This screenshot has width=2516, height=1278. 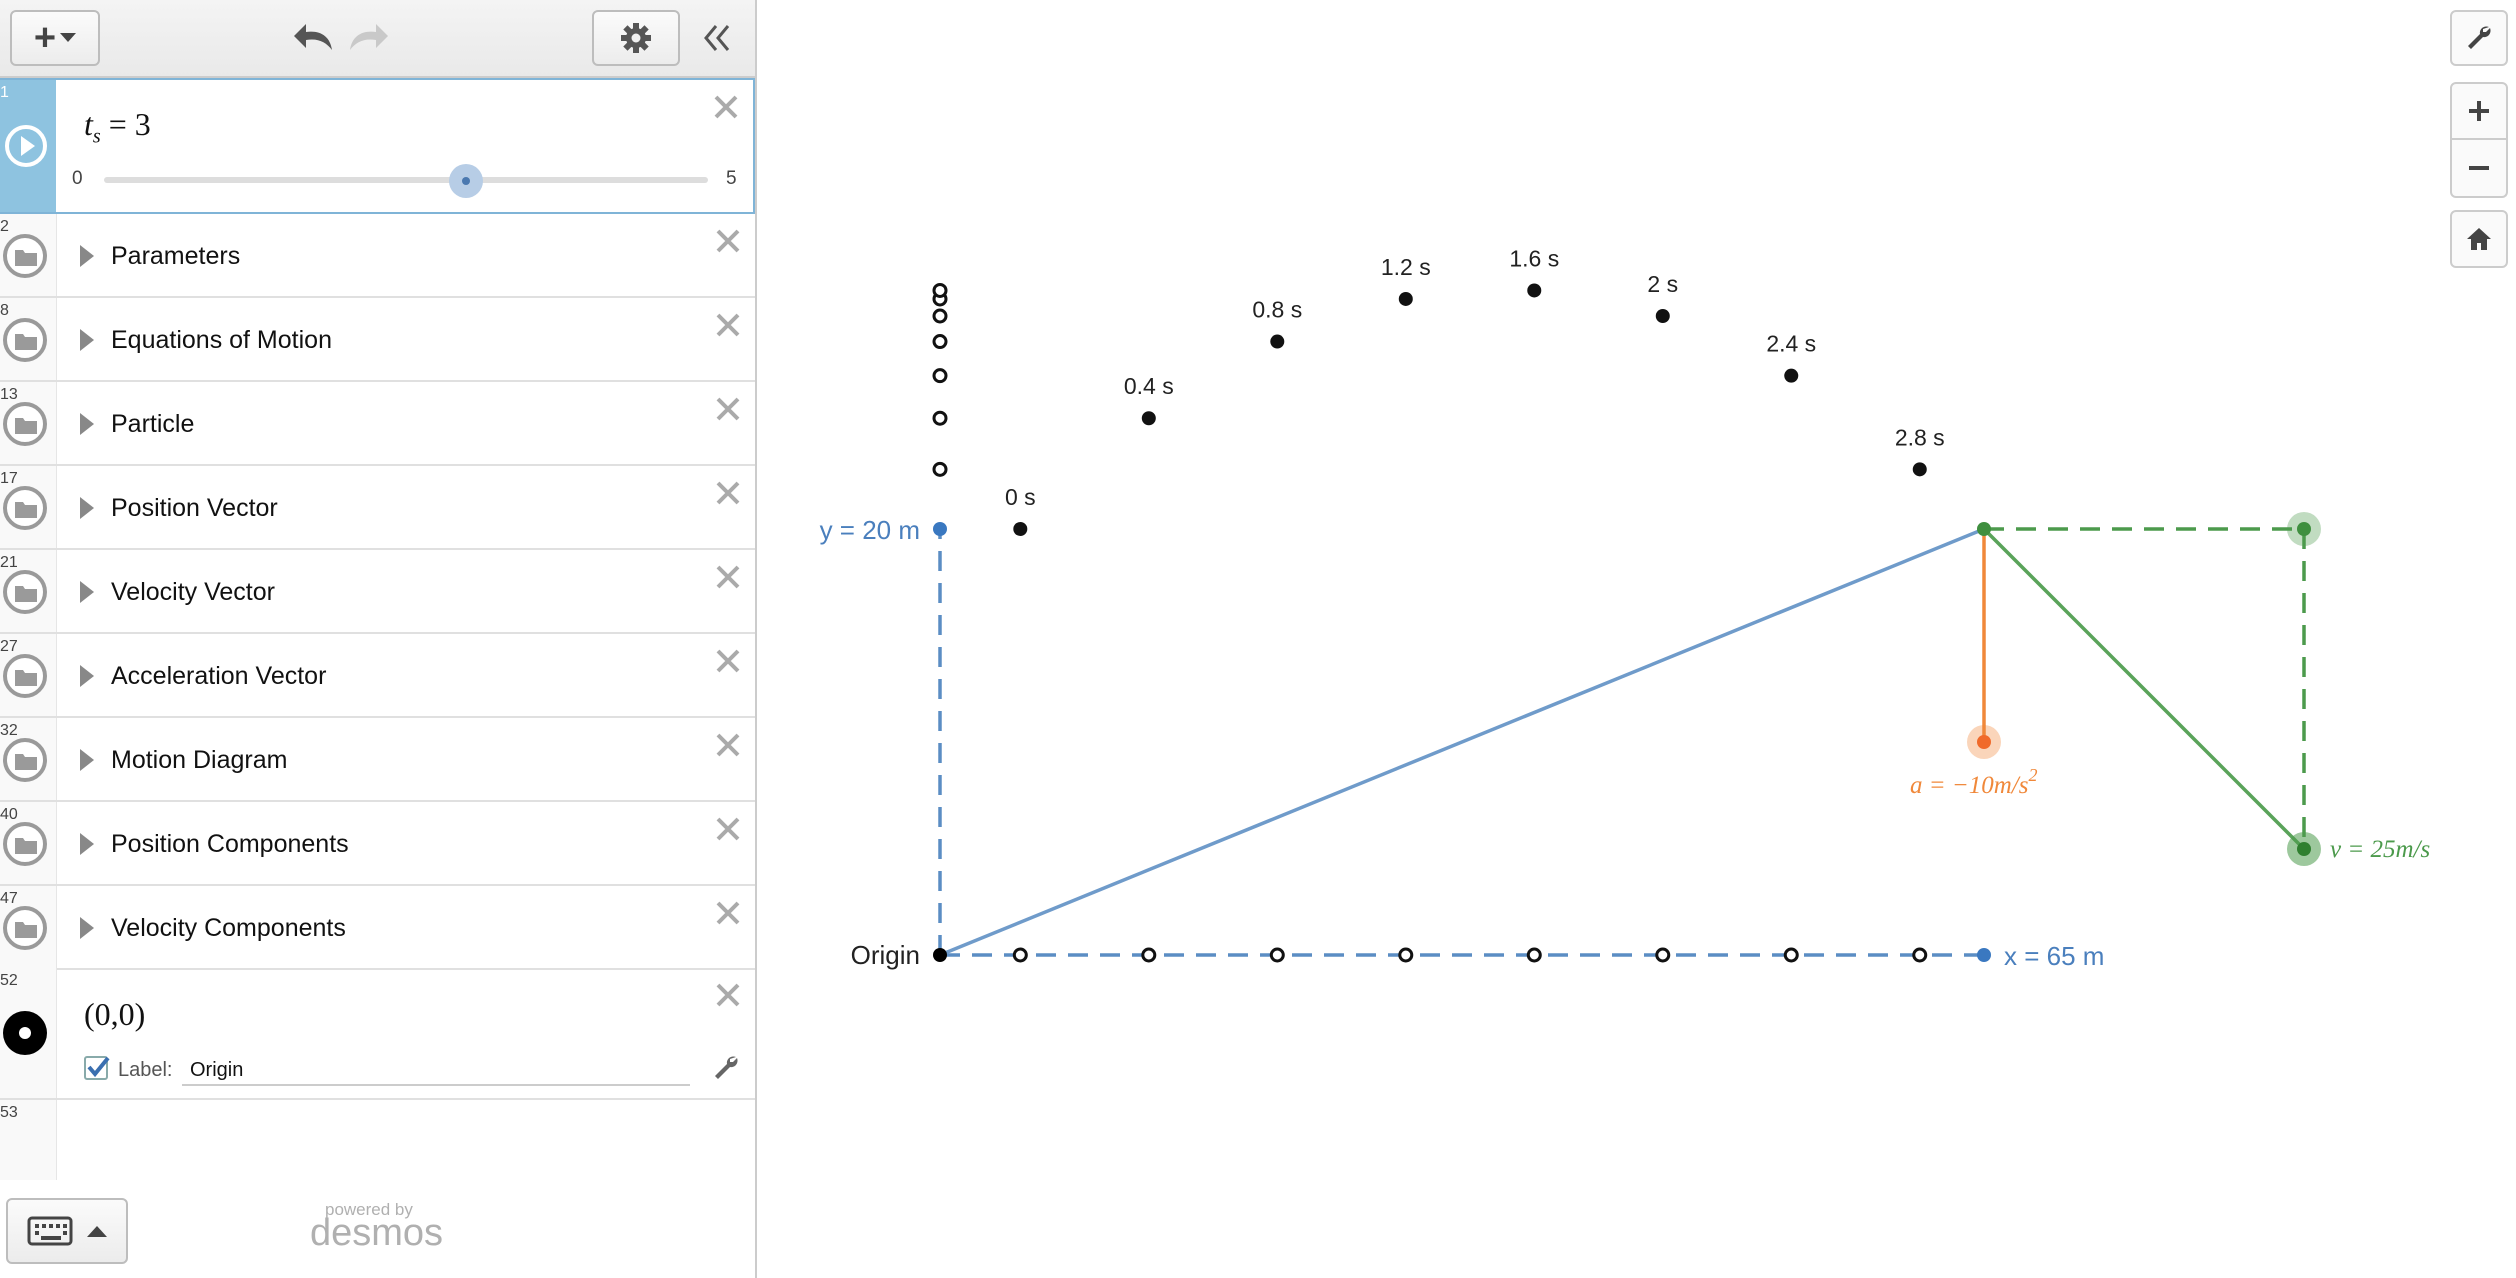 What do you see at coordinates (2304, 849) in the screenshot?
I see `velocity-handle-dot` at bounding box center [2304, 849].